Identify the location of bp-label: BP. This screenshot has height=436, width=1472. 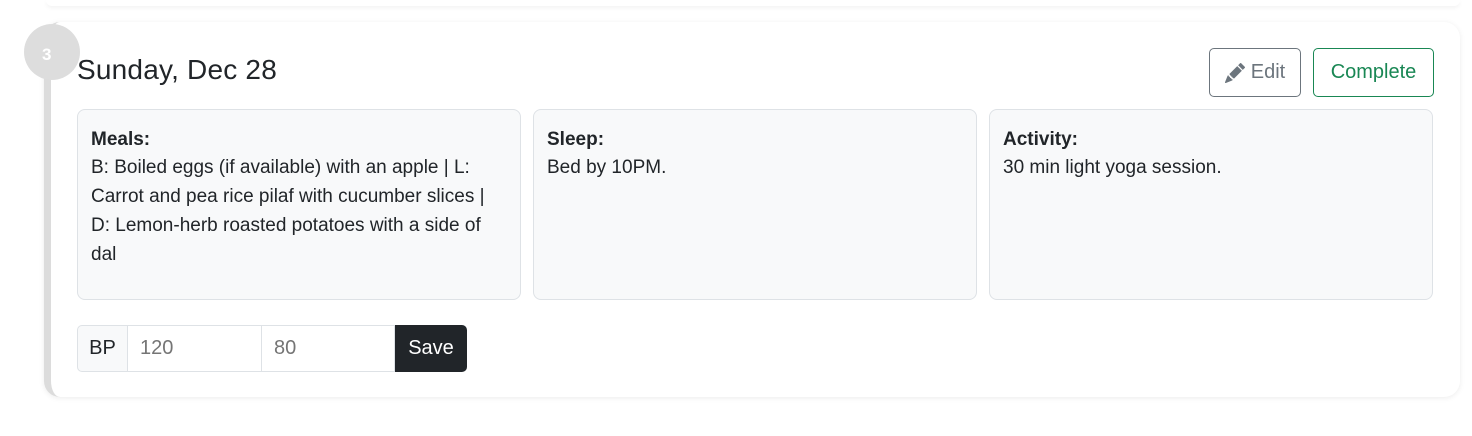
(102, 348).